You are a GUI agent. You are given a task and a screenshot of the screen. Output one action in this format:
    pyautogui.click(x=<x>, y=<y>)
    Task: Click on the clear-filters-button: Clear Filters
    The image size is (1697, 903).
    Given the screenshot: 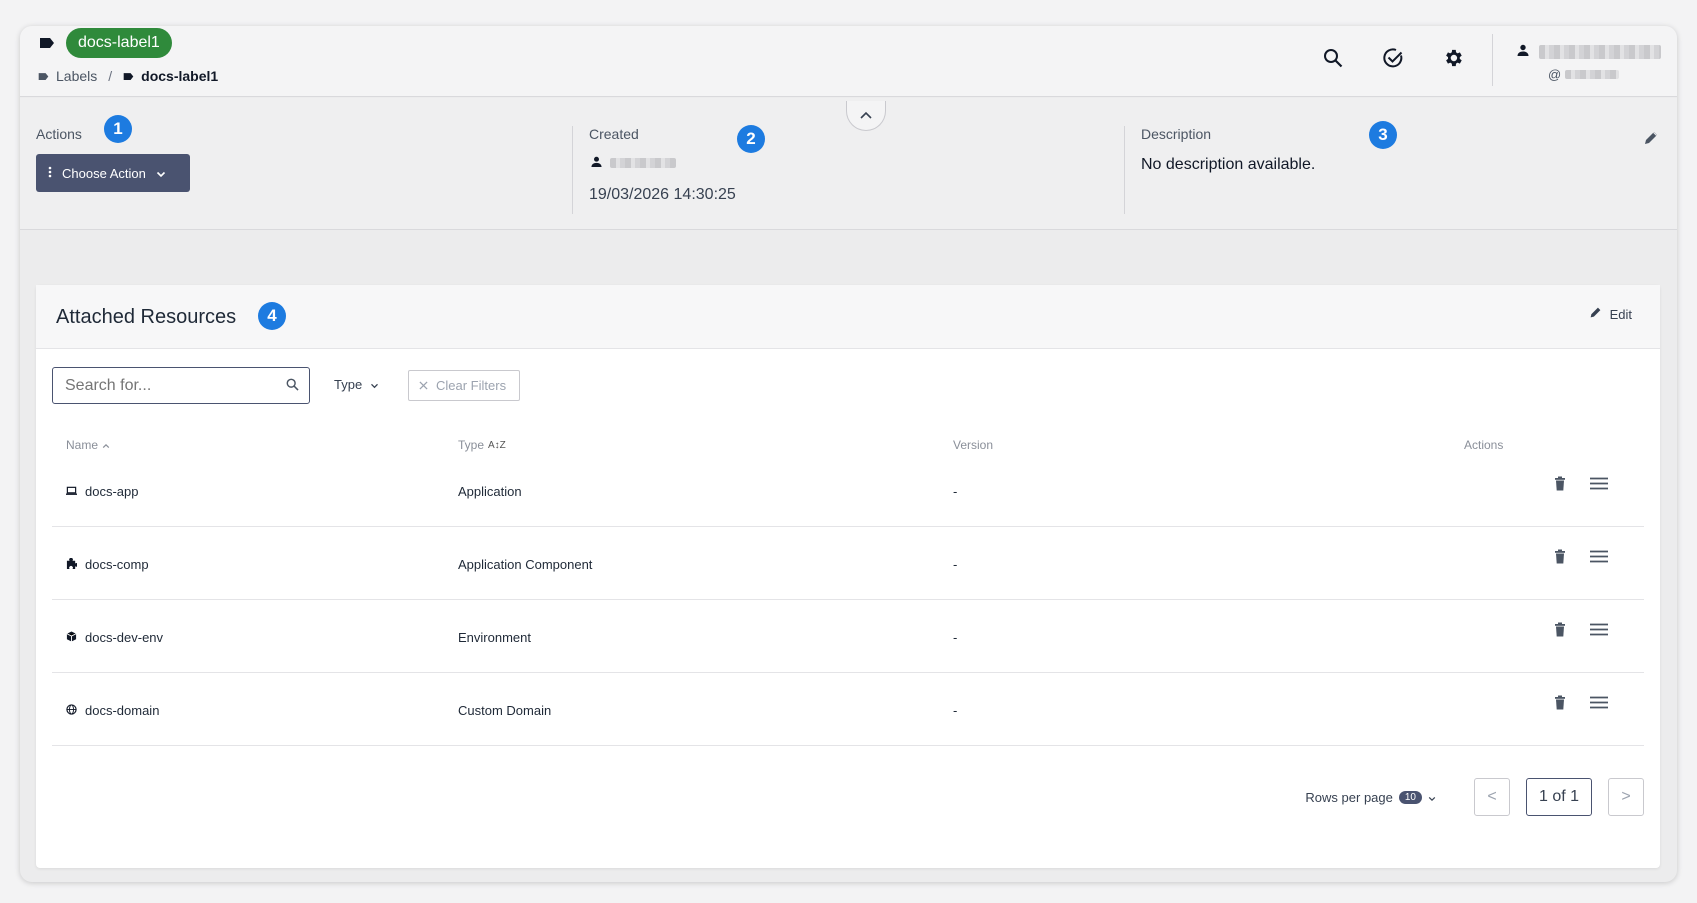 What is the action you would take?
    pyautogui.click(x=464, y=385)
    